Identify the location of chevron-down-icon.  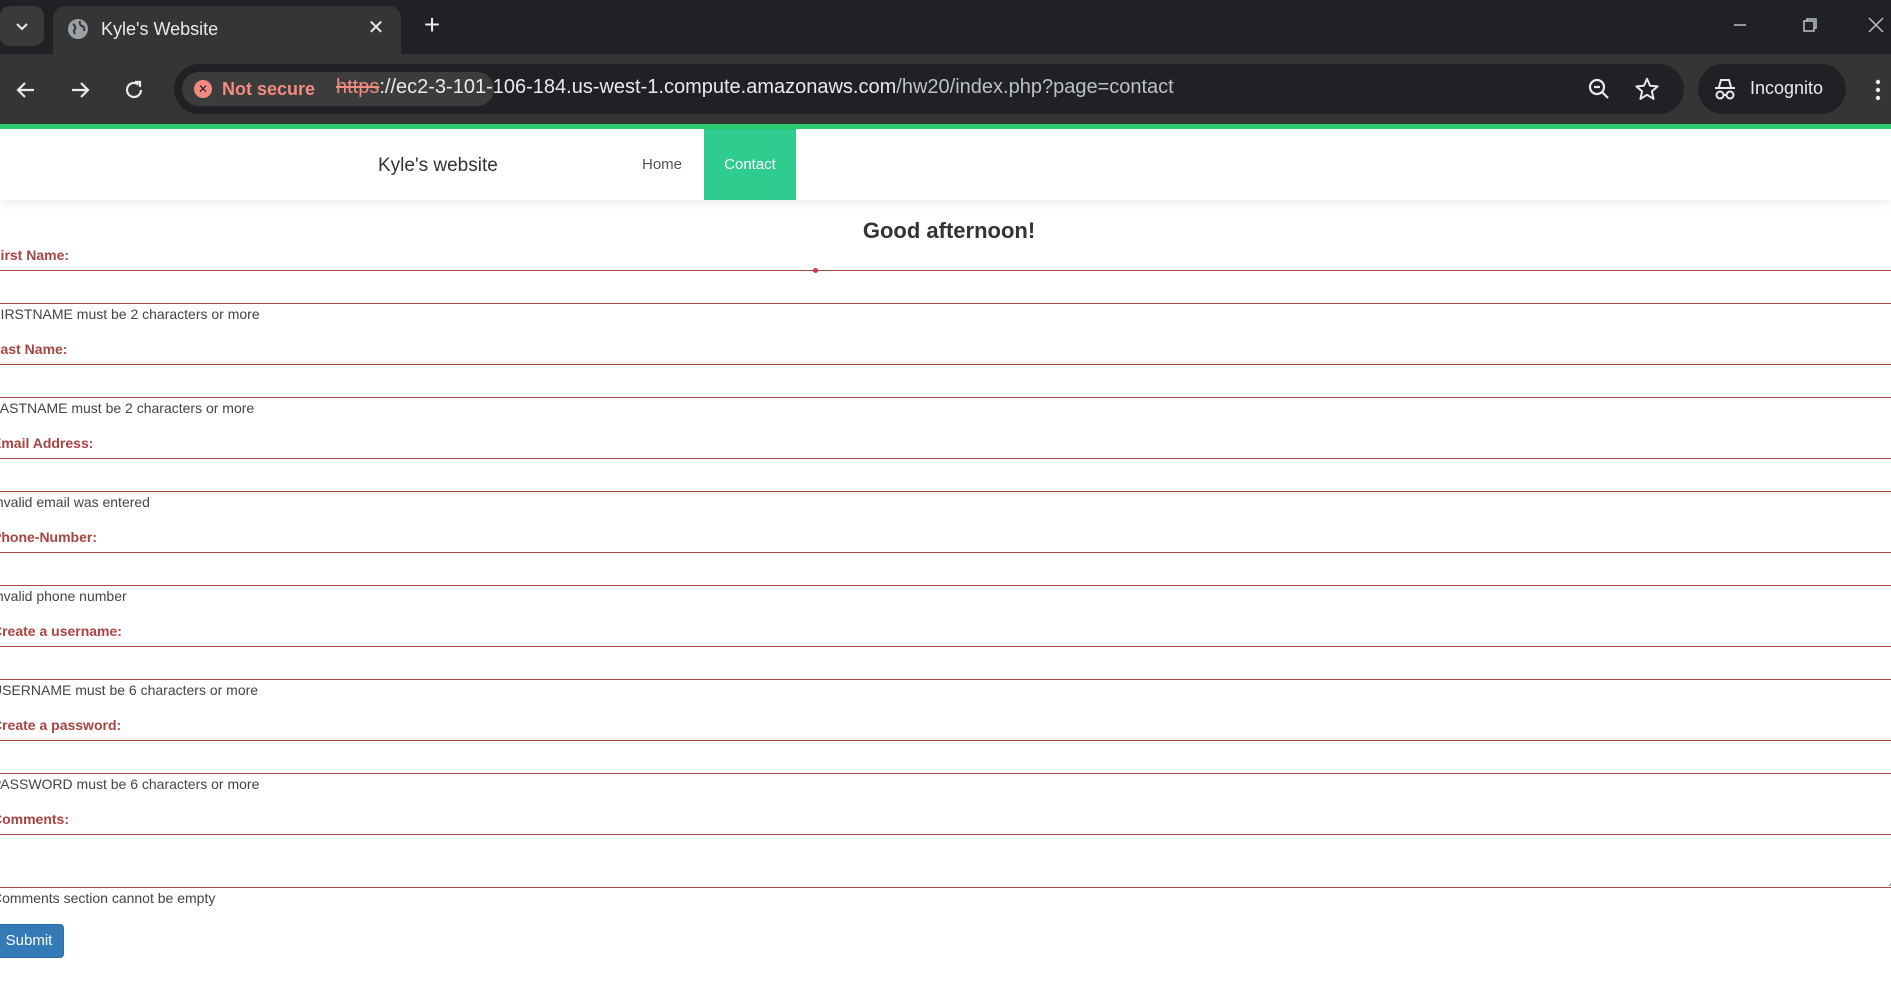
(22, 27).